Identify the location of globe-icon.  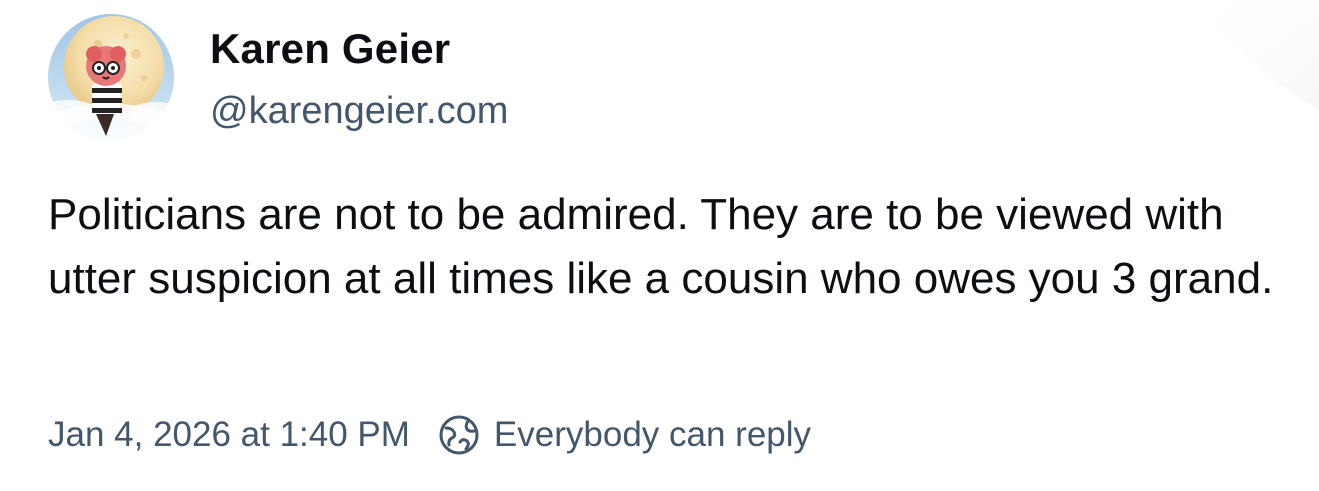
(459, 435).